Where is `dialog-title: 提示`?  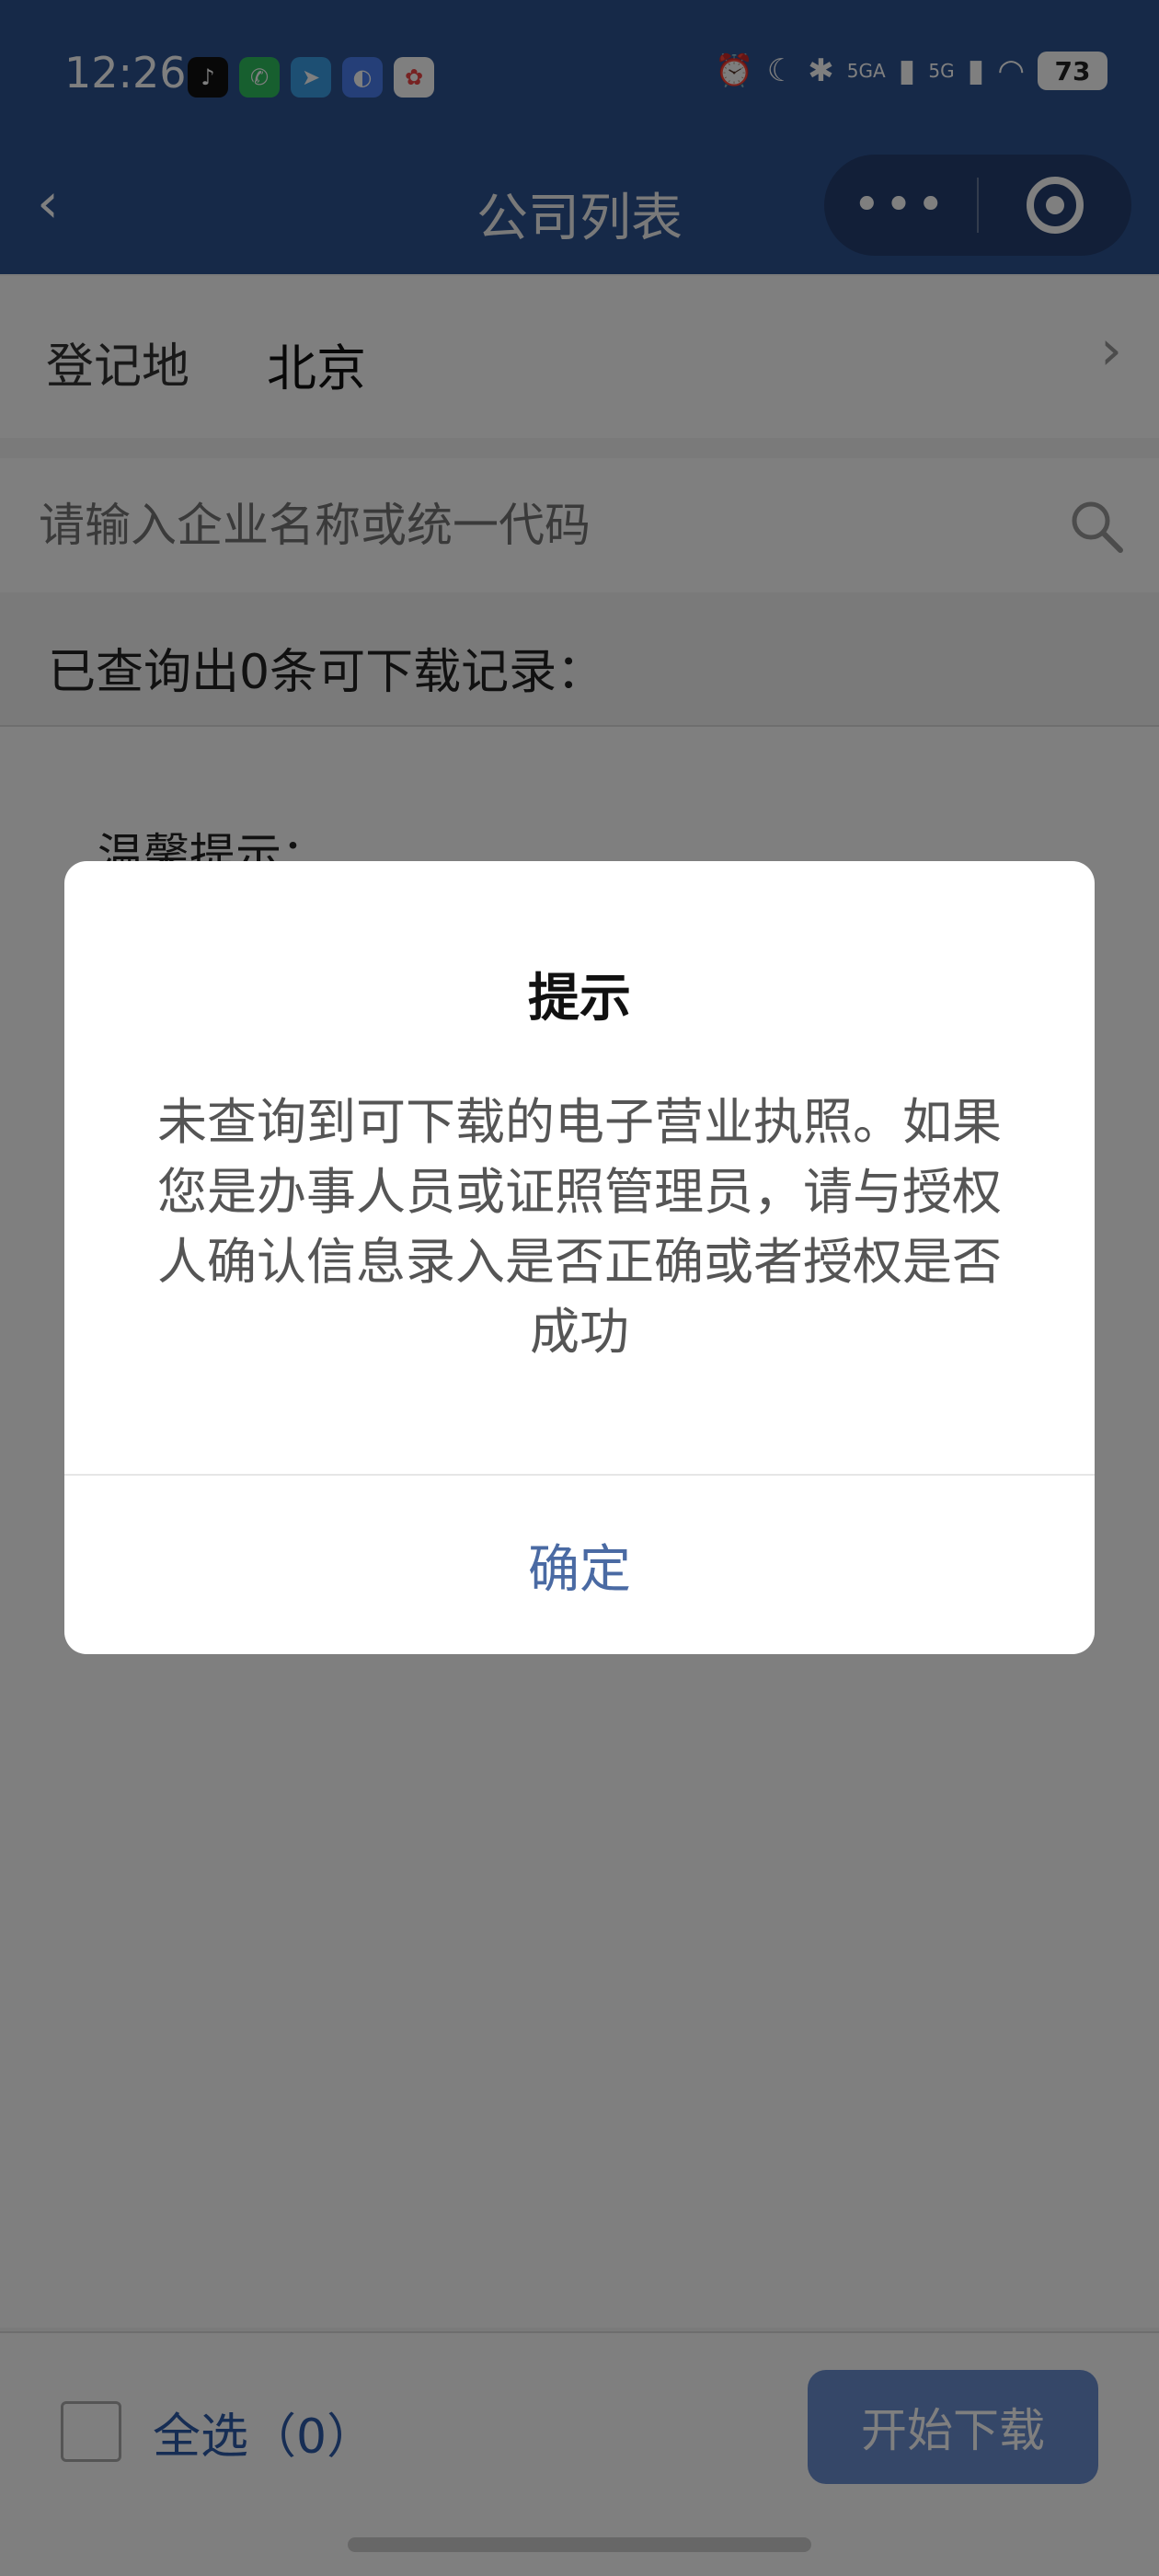
dialog-title: 提示 is located at coordinates (579, 999).